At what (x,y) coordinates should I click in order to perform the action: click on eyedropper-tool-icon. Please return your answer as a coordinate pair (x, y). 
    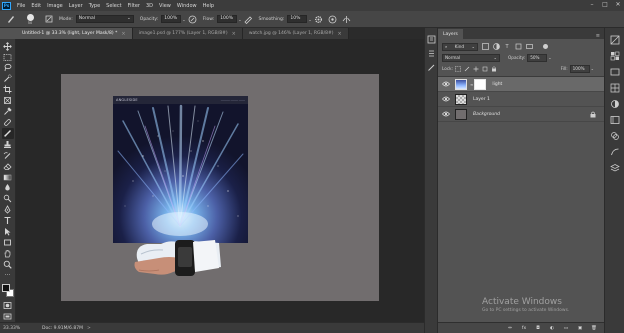
    Looking at the image, I should click on (8, 111).